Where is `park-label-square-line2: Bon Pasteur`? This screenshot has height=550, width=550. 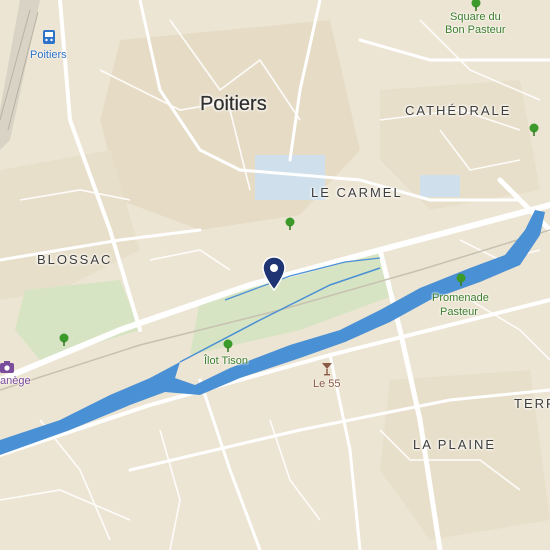
park-label-square-line2: Bon Pasteur is located at coordinates (475, 30).